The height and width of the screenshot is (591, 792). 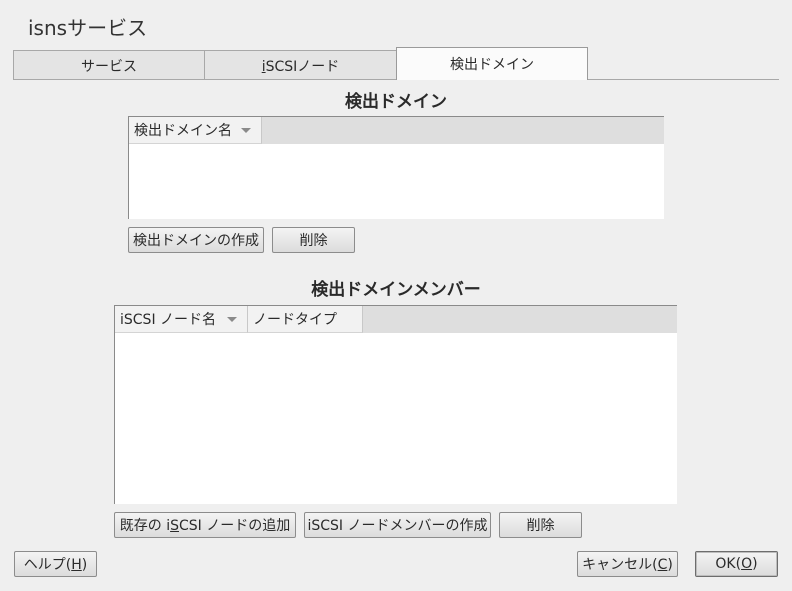 I want to click on table-header: 検出ドメイン名, so click(x=396, y=130).